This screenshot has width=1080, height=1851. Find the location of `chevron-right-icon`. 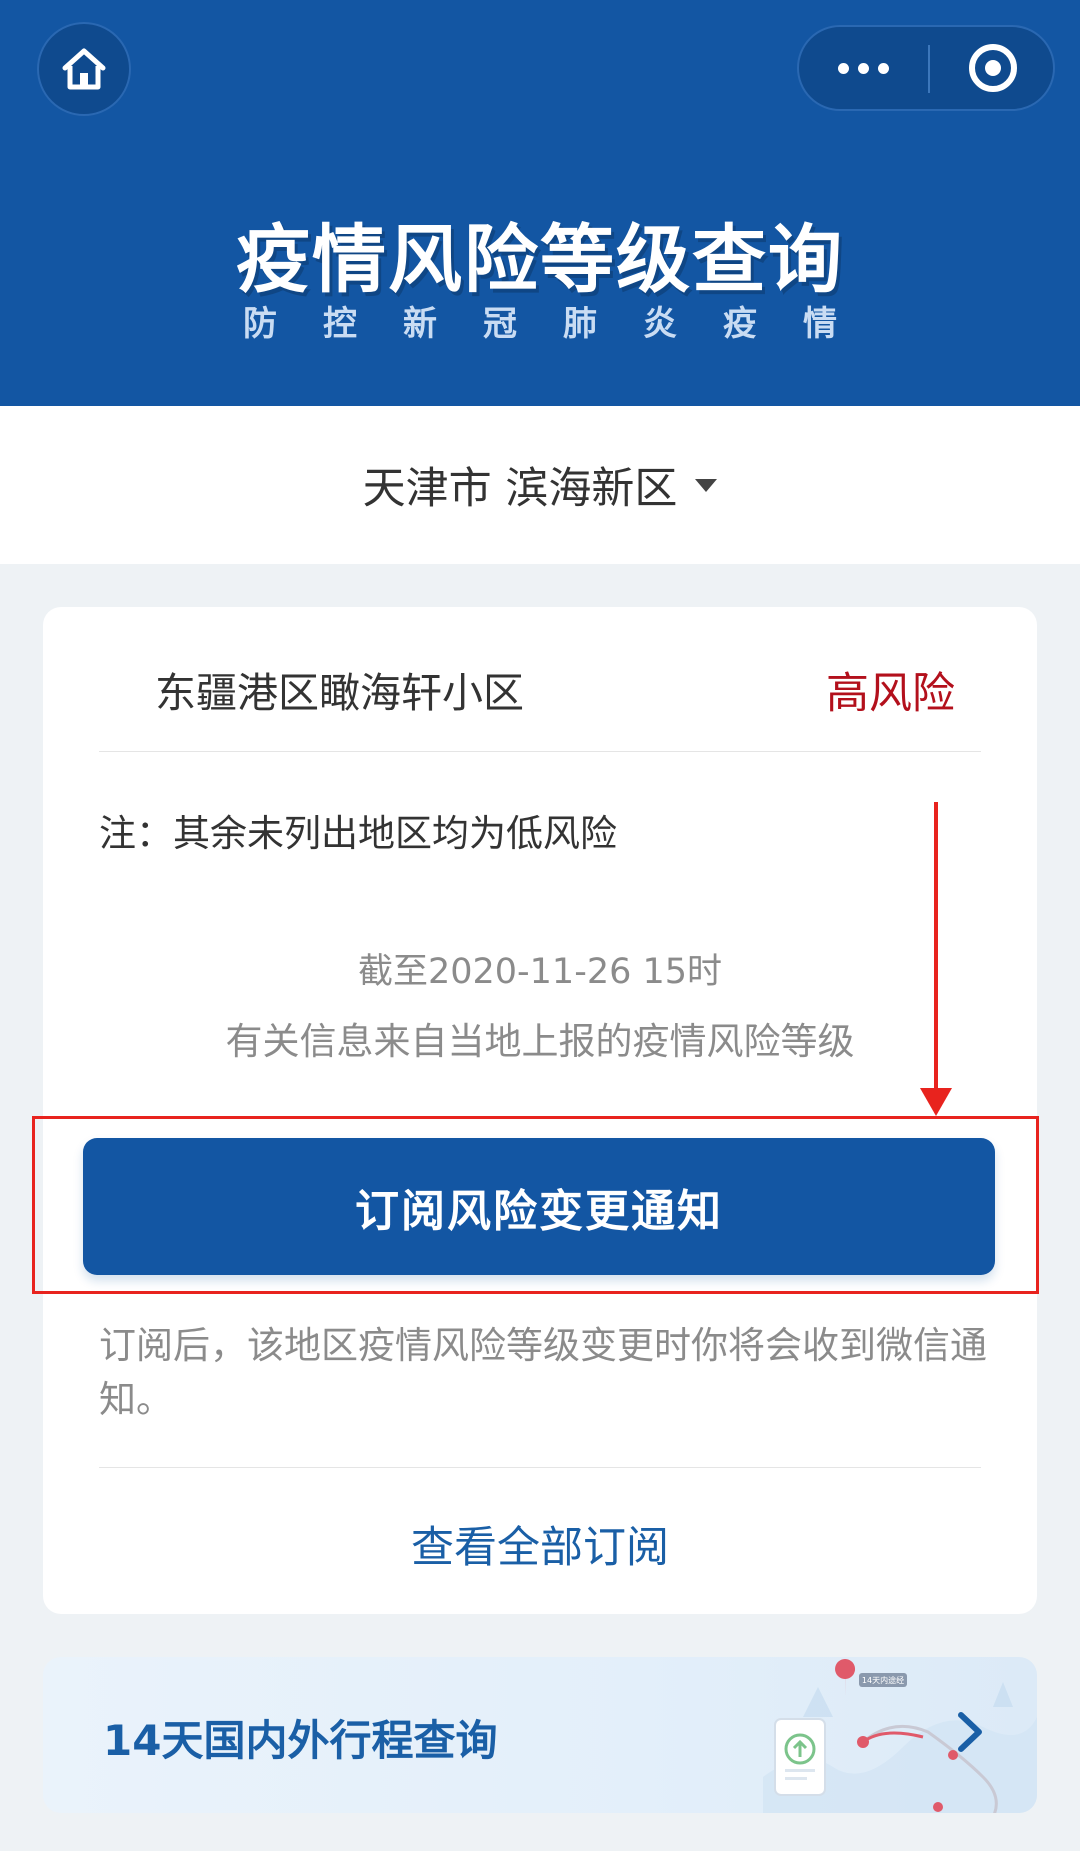

chevron-right-icon is located at coordinates (970, 1732).